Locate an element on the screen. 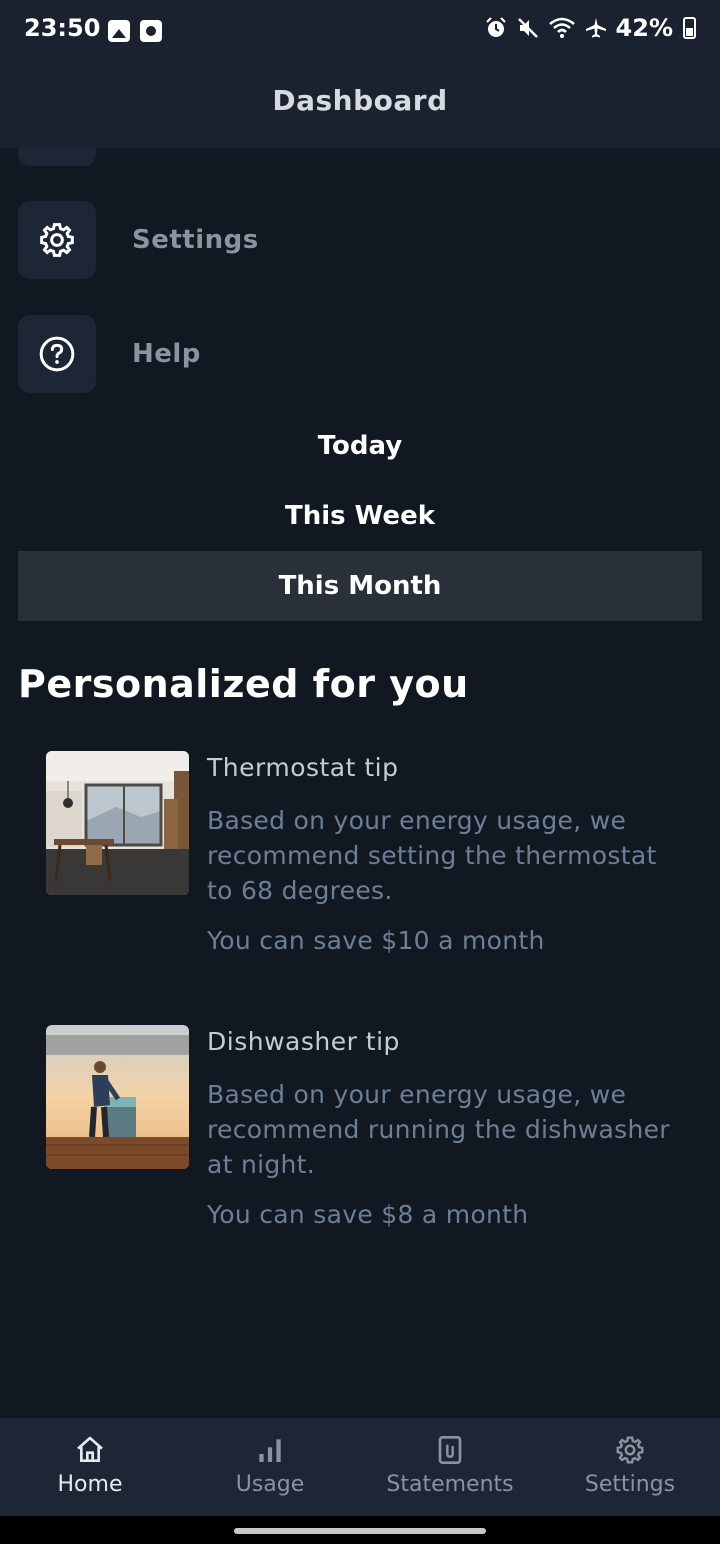 This screenshot has width=720, height=1544. nav-label: Statements is located at coordinates (450, 1484).